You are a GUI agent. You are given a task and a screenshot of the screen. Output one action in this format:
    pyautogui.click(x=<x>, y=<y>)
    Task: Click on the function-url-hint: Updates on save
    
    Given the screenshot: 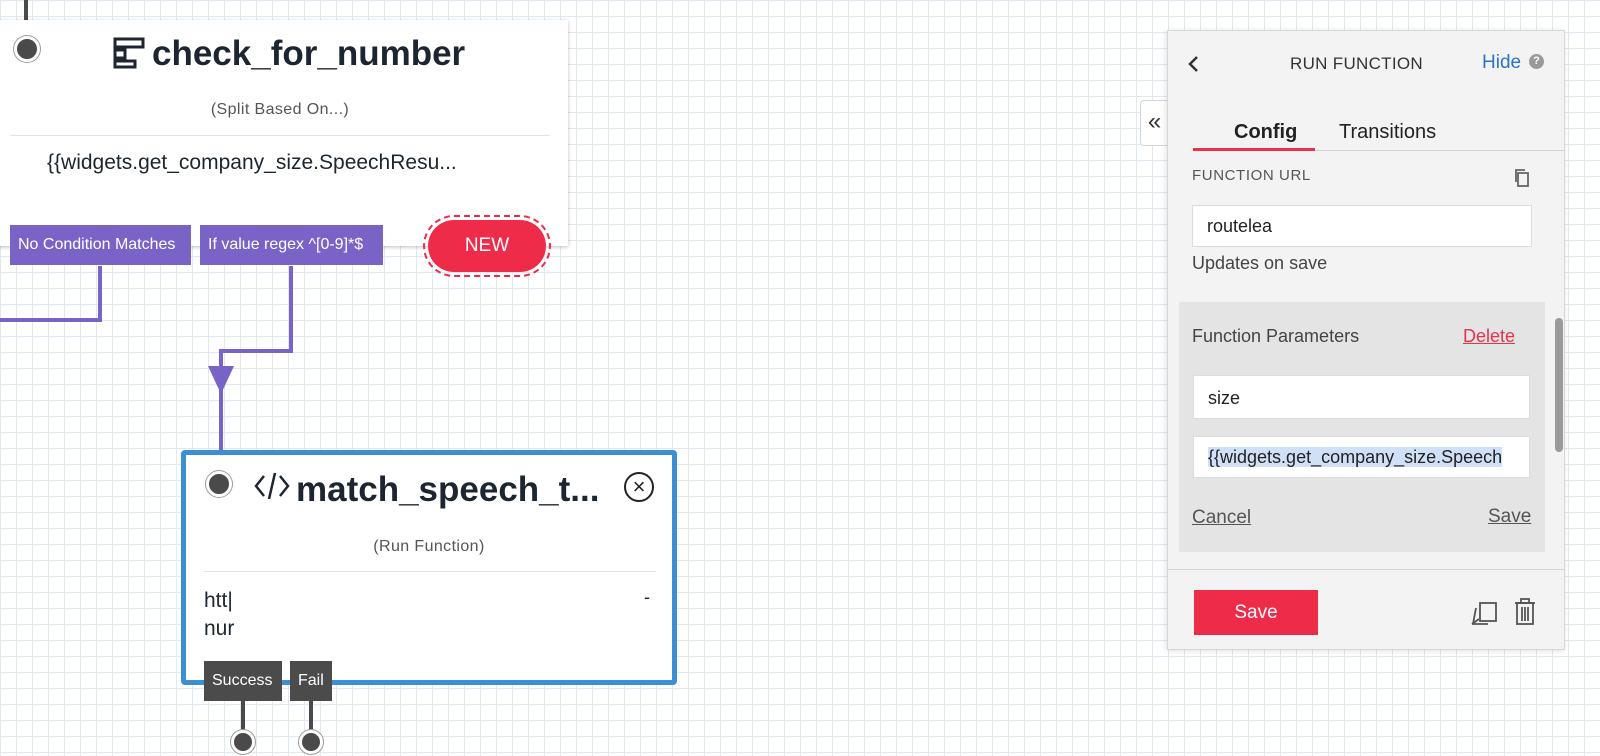 What is the action you would take?
    pyautogui.click(x=1260, y=263)
    